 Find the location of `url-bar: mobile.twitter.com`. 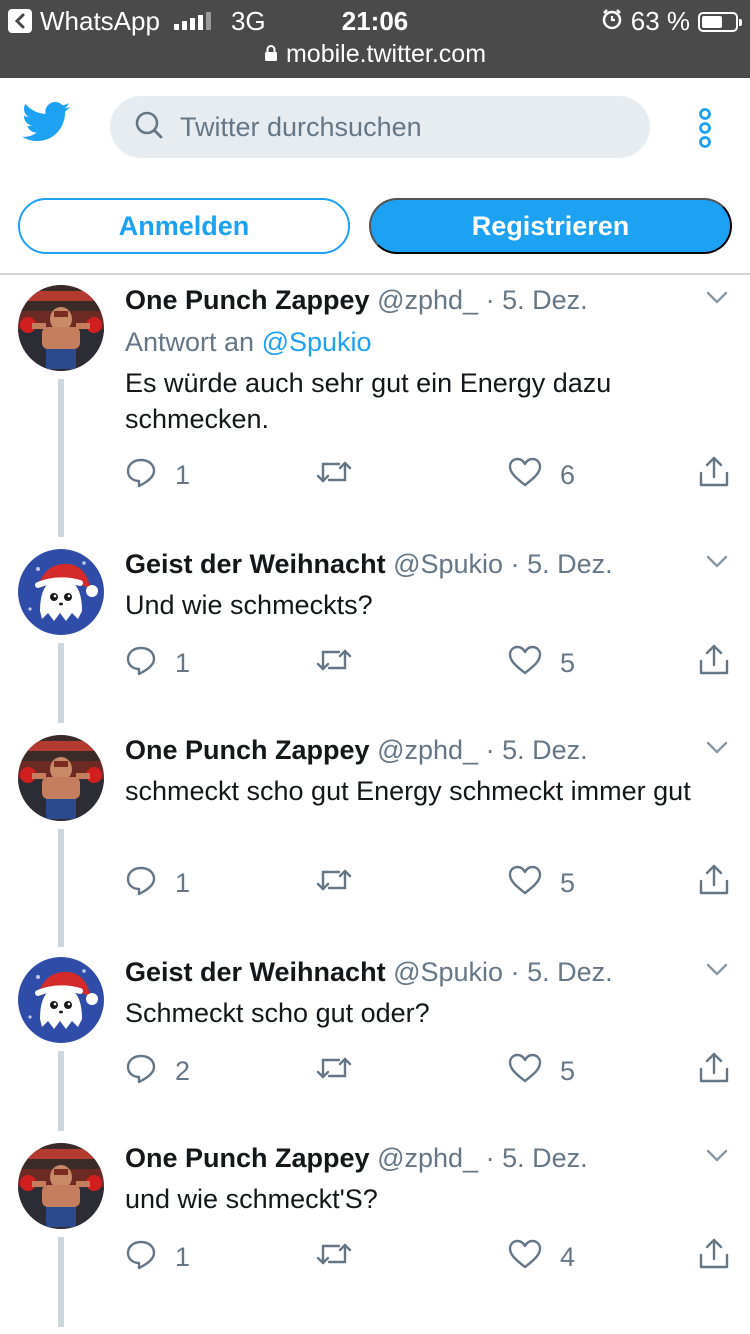

url-bar: mobile.twitter.com is located at coordinates (375, 54).